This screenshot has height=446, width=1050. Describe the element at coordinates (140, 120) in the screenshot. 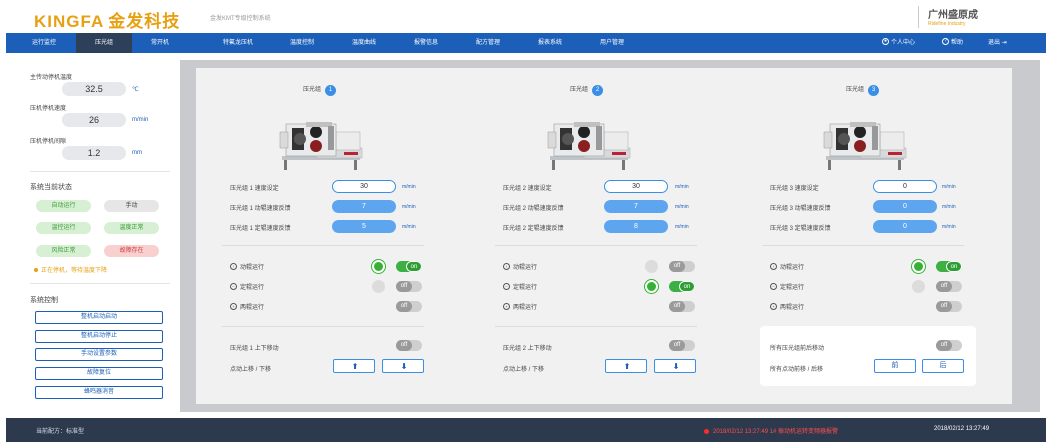

I see `param-unit: m/min` at that location.